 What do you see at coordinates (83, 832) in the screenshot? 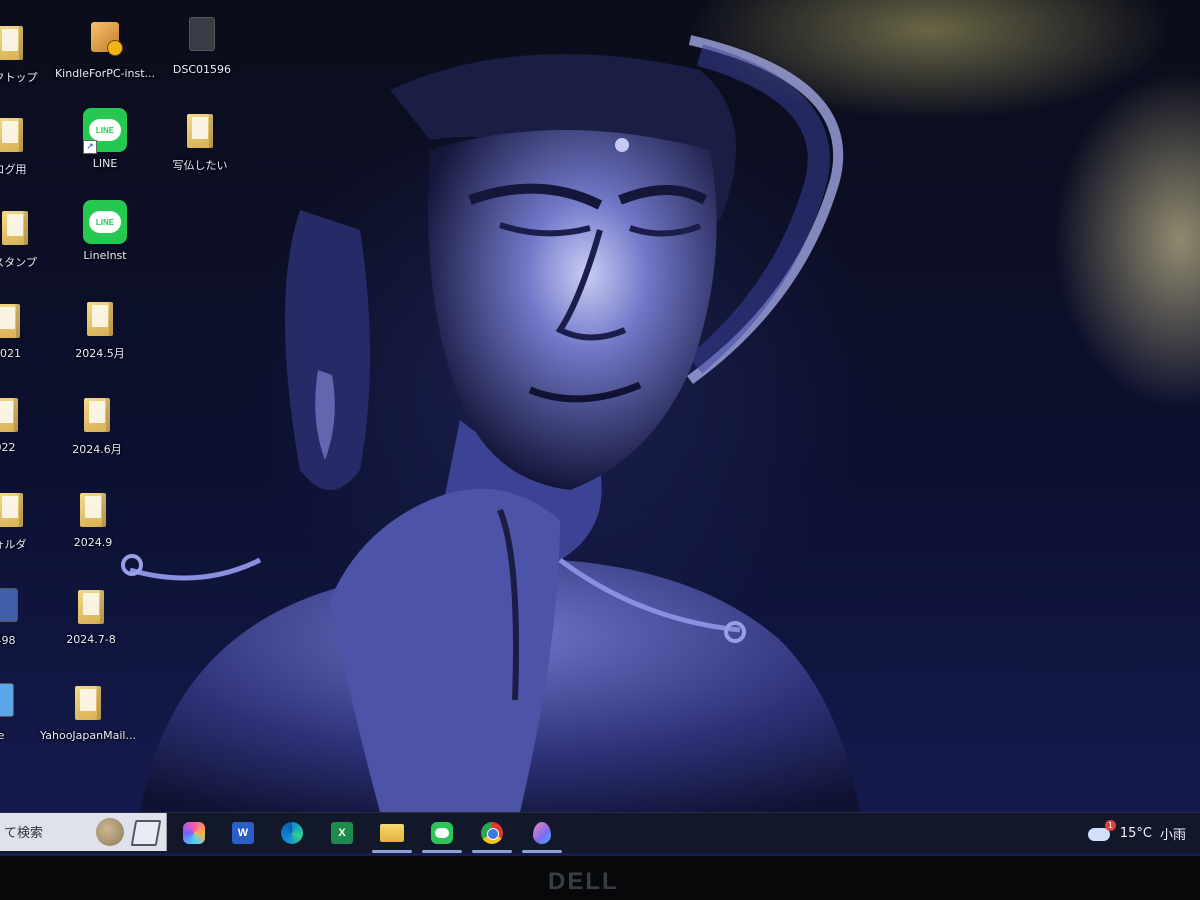
I see `taskbar-search-box: て検索` at bounding box center [83, 832].